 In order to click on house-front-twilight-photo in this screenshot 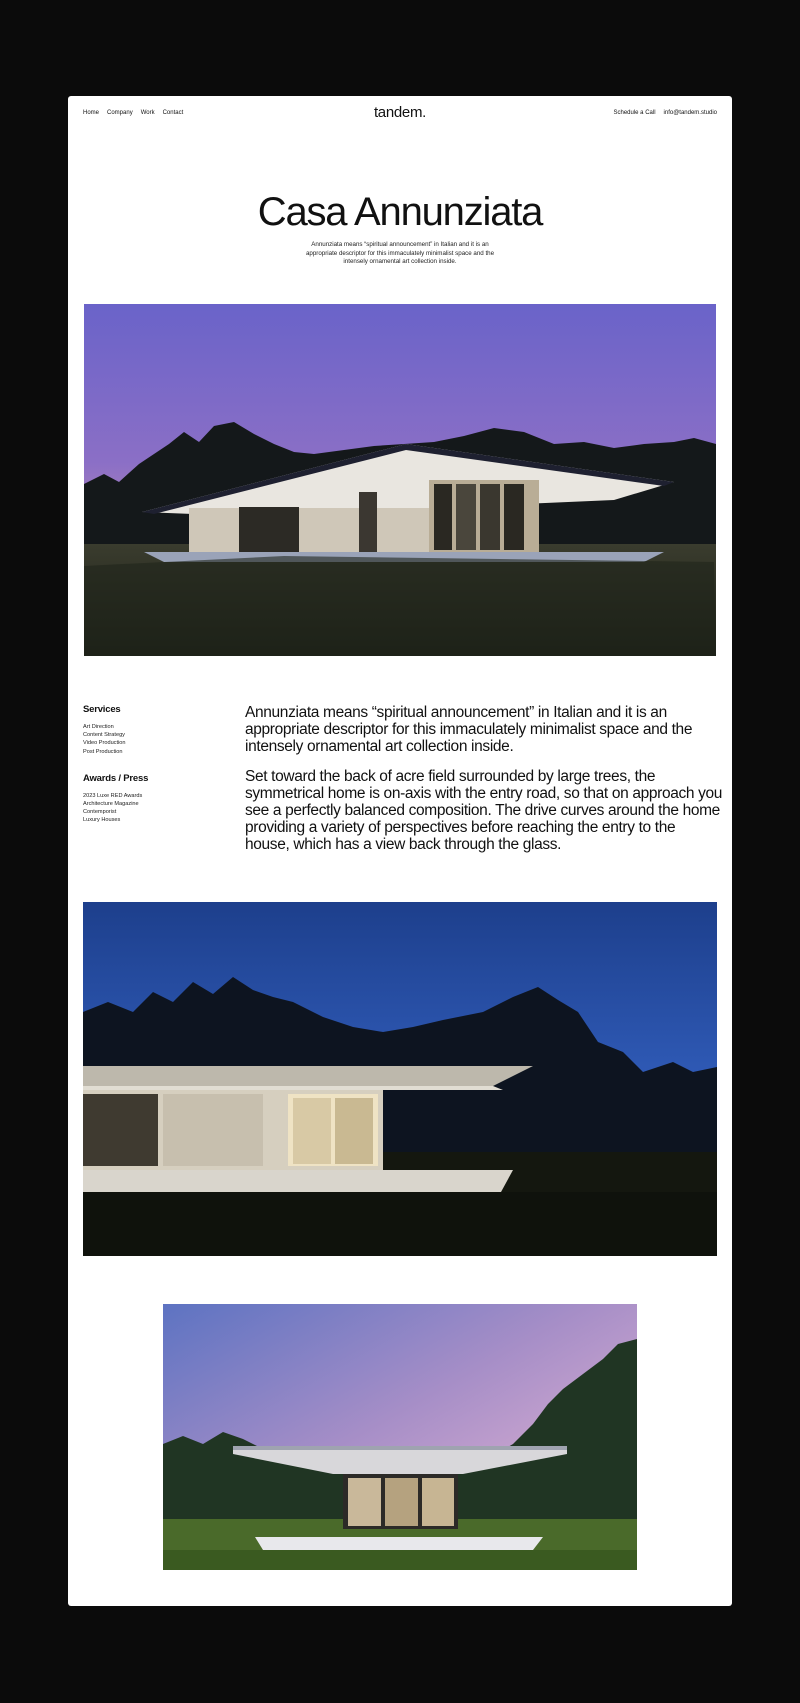, I will do `click(400, 1437)`.